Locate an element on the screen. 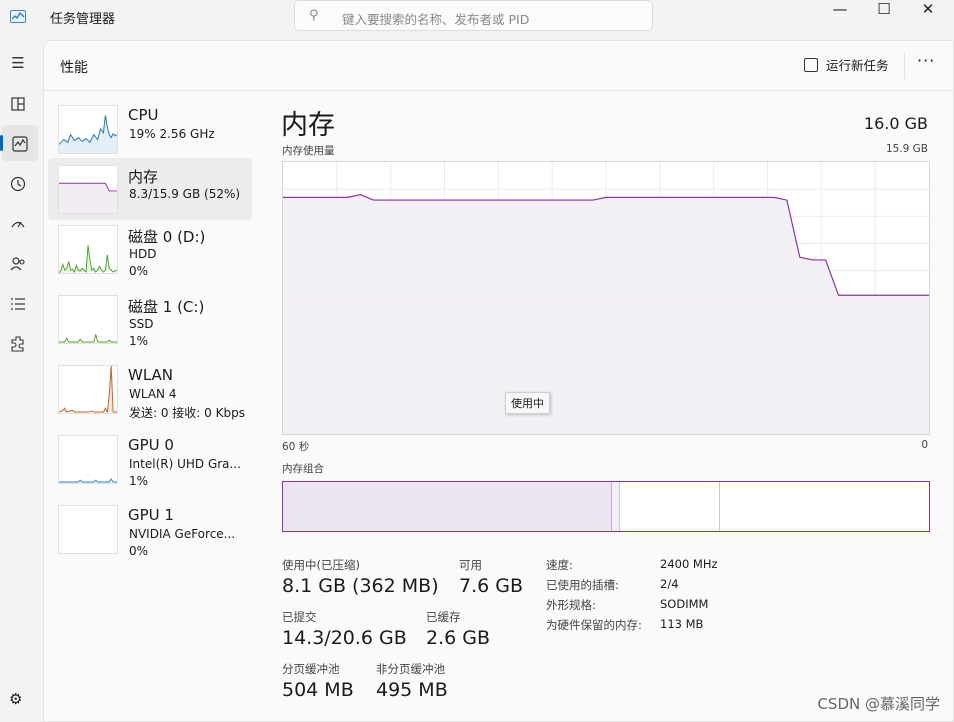  memory-composition-label: 内存组合 is located at coordinates (303, 469).